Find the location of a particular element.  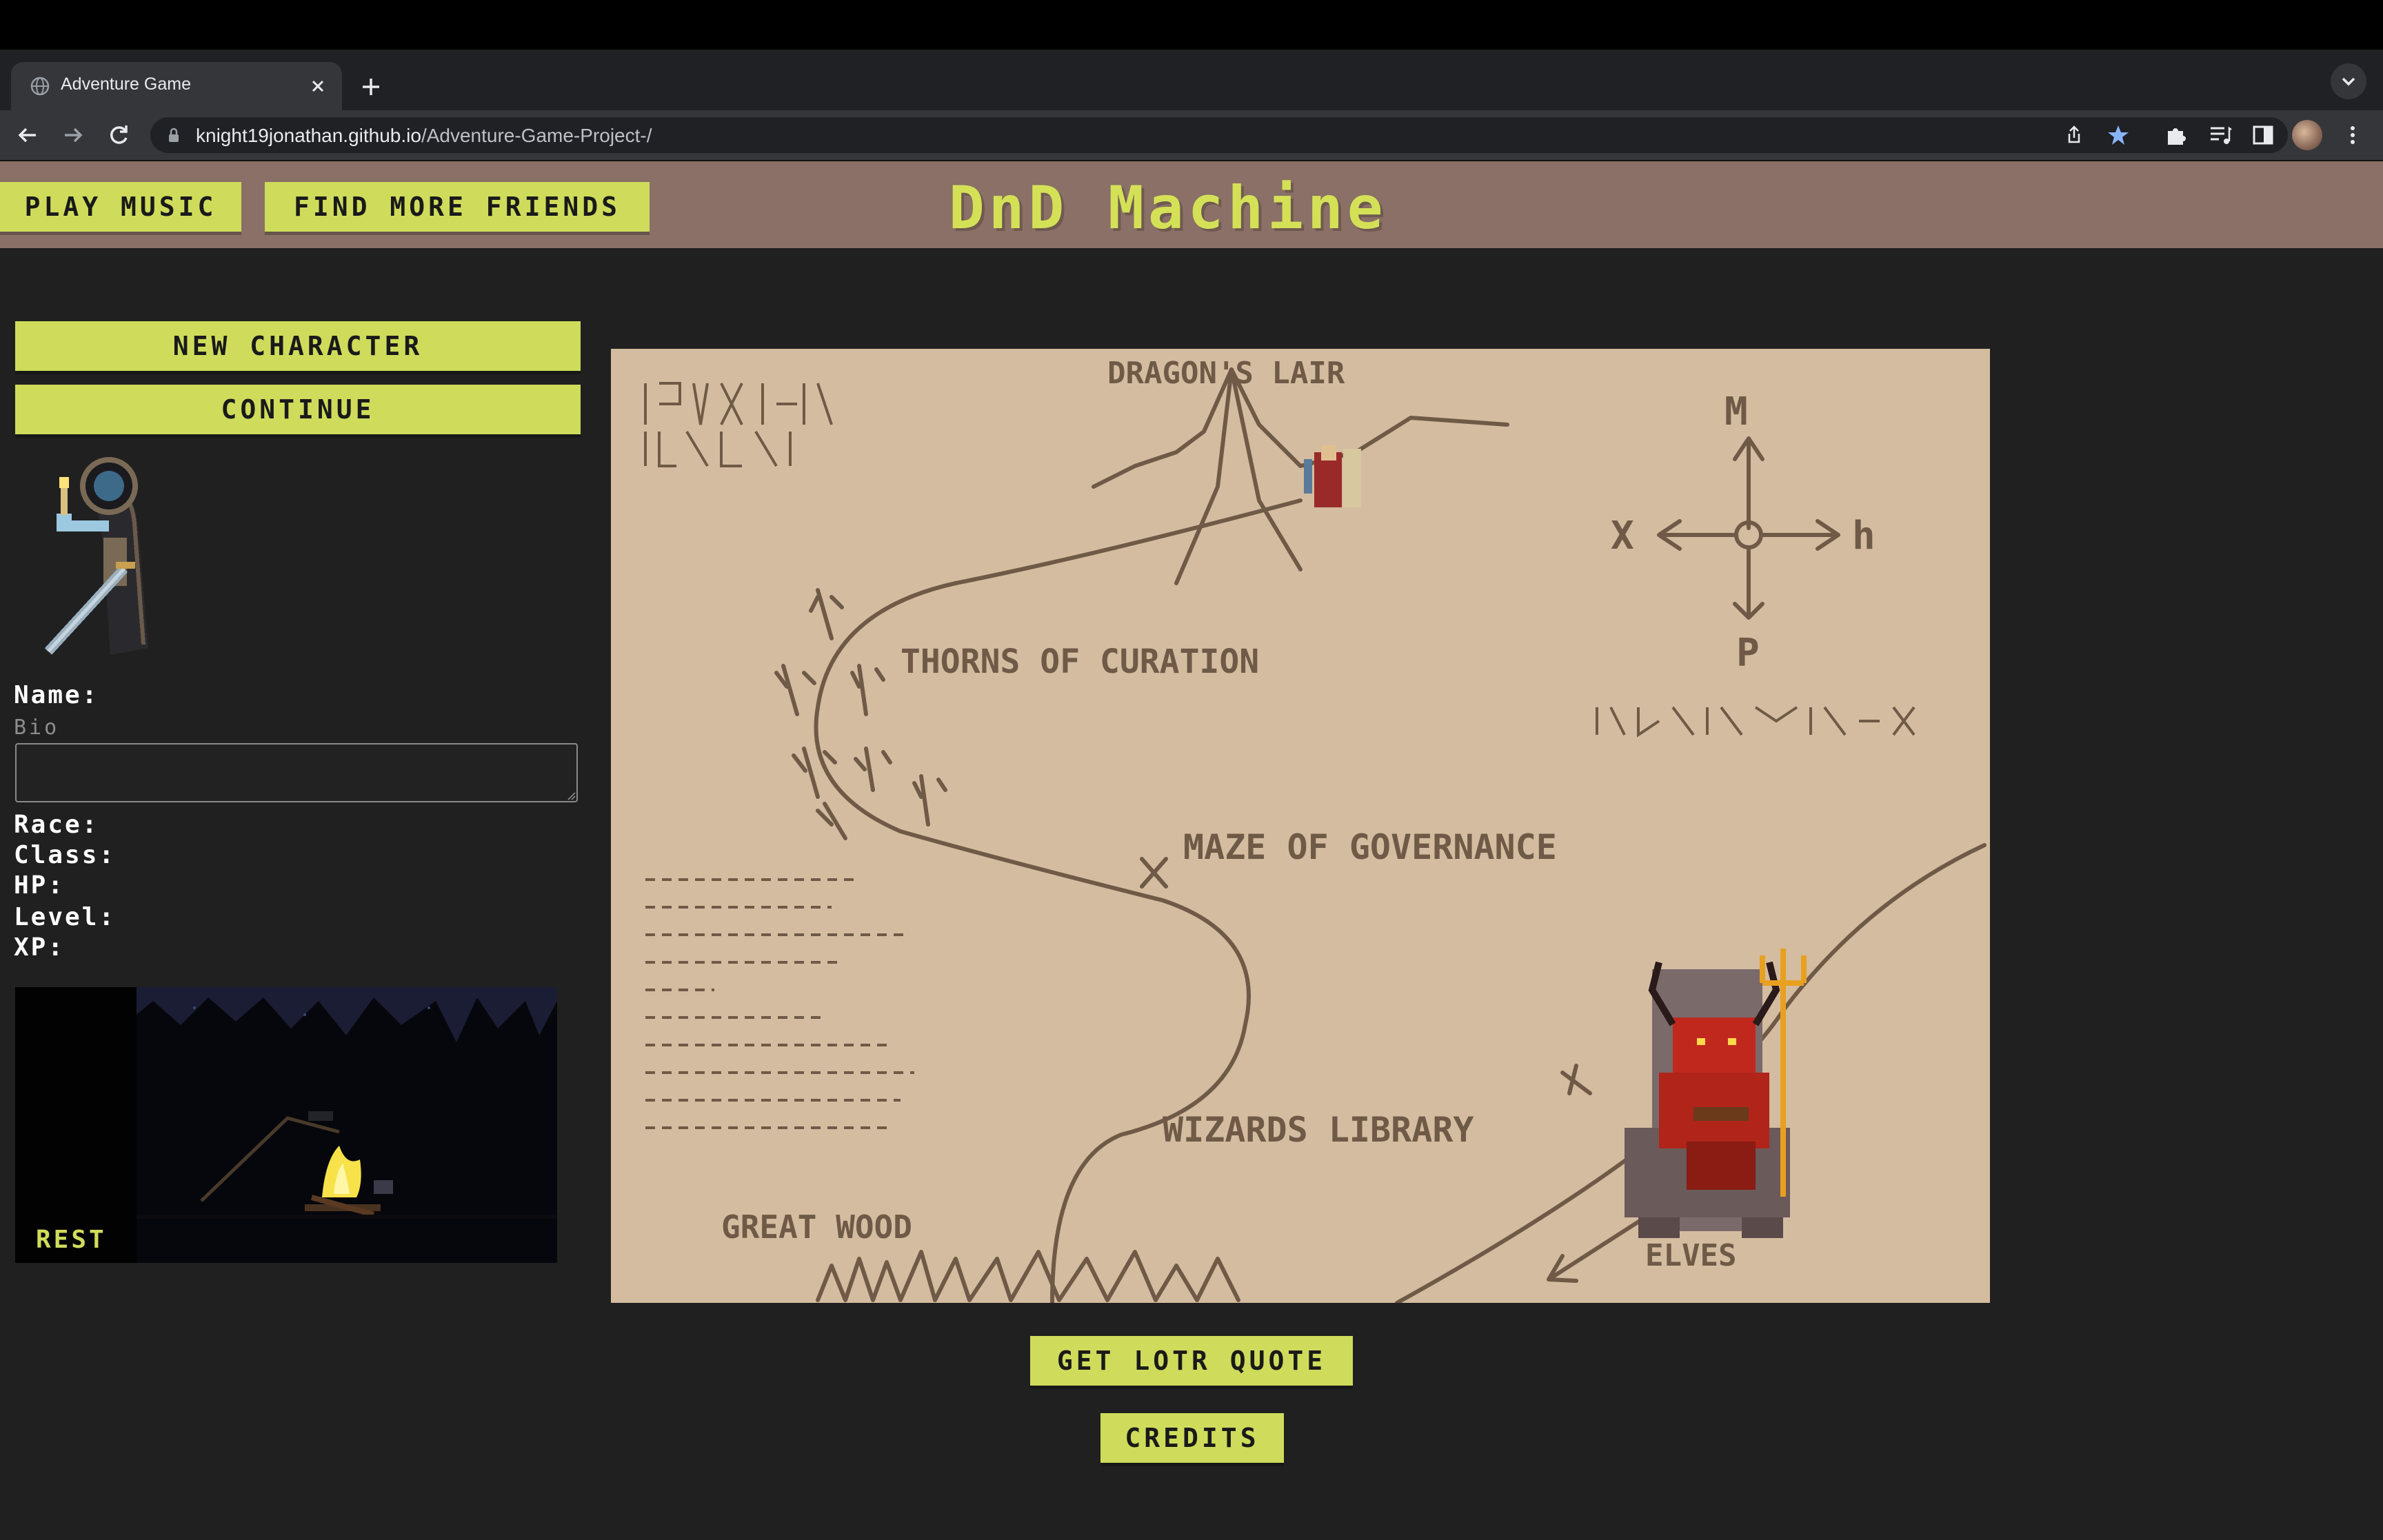

resize-grip-icon is located at coordinates (570, 796).